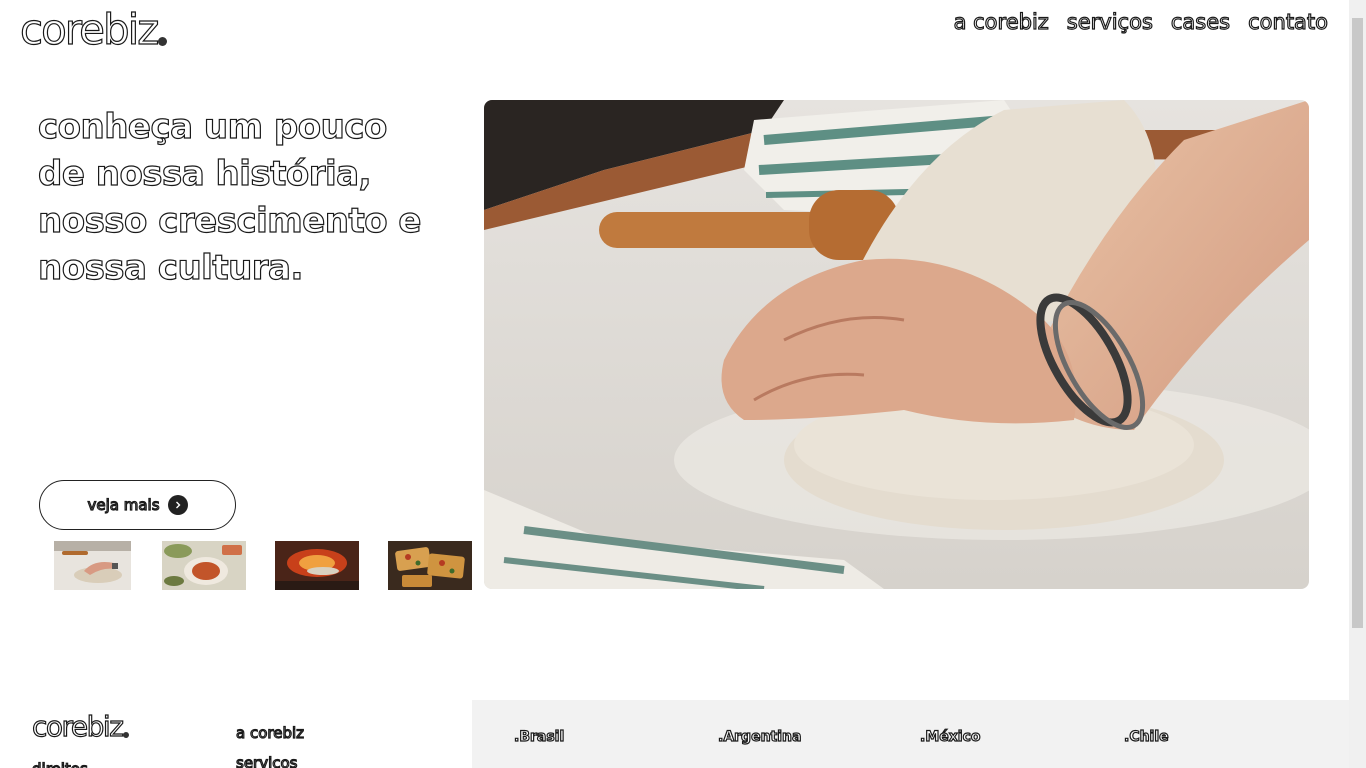 The width and height of the screenshot is (1366, 768). I want to click on hero-title-line: de nossa história,, so click(204, 173).